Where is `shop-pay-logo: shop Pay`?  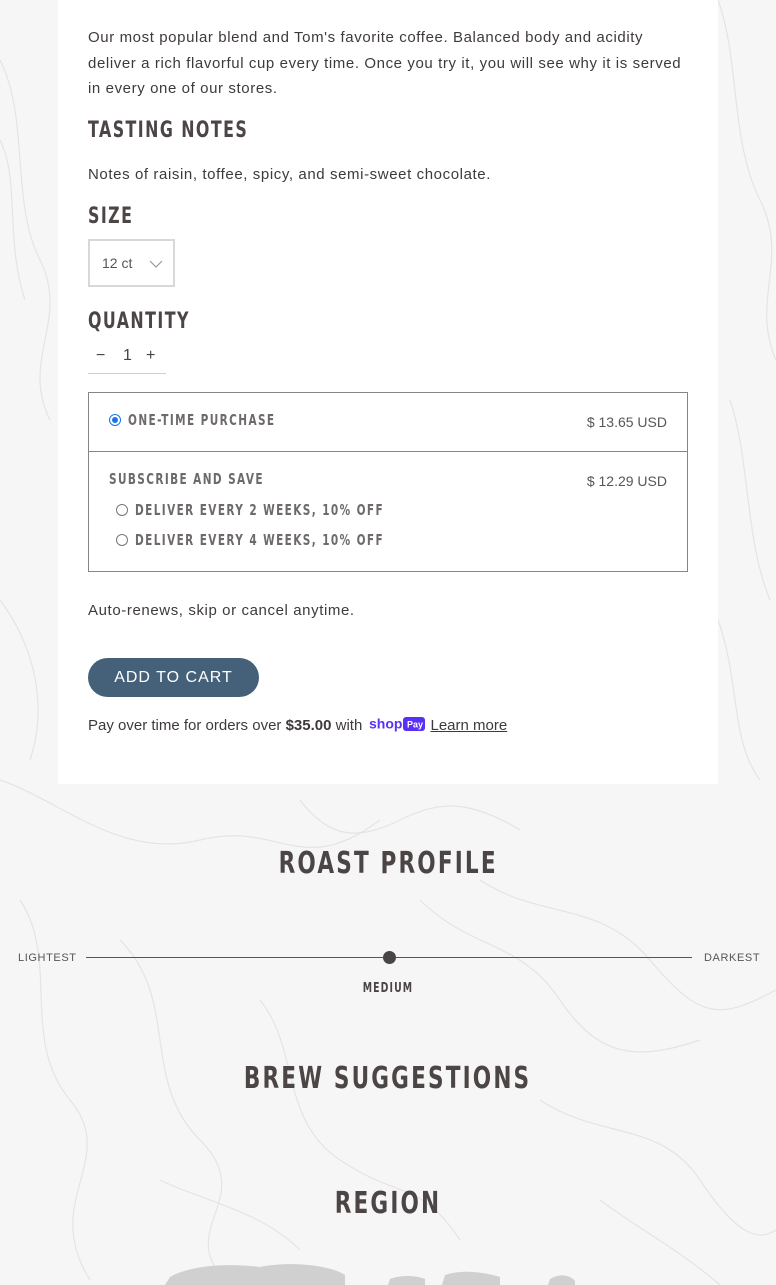 shop-pay-logo: shop Pay is located at coordinates (397, 726).